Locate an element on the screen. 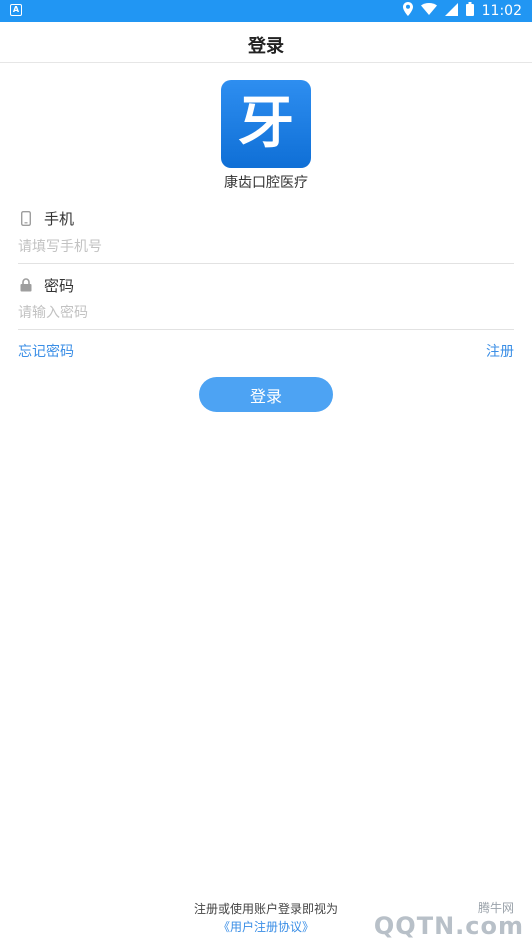 This screenshot has width=532, height=944. phone-label: 手机 is located at coordinates (59, 218).